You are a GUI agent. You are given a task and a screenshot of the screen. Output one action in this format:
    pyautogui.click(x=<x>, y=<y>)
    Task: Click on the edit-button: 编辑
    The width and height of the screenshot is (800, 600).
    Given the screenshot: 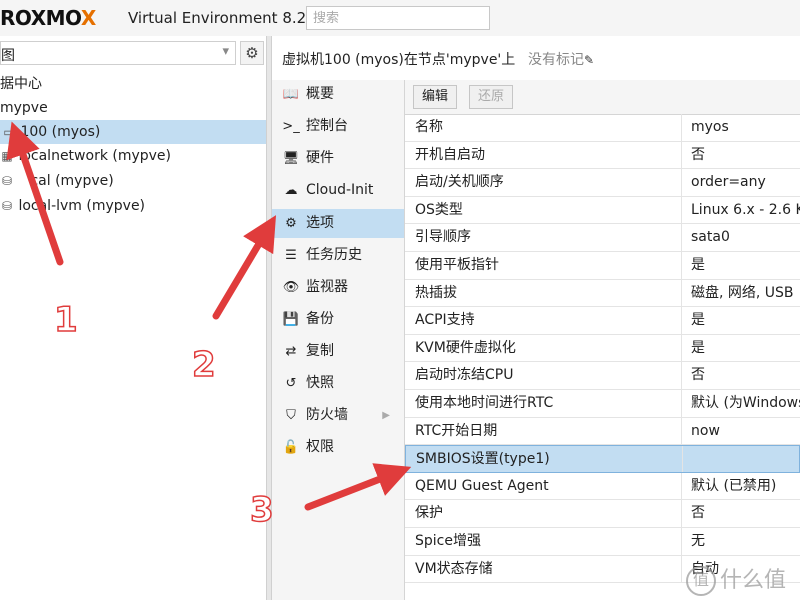 What is the action you would take?
    pyautogui.click(x=435, y=97)
    